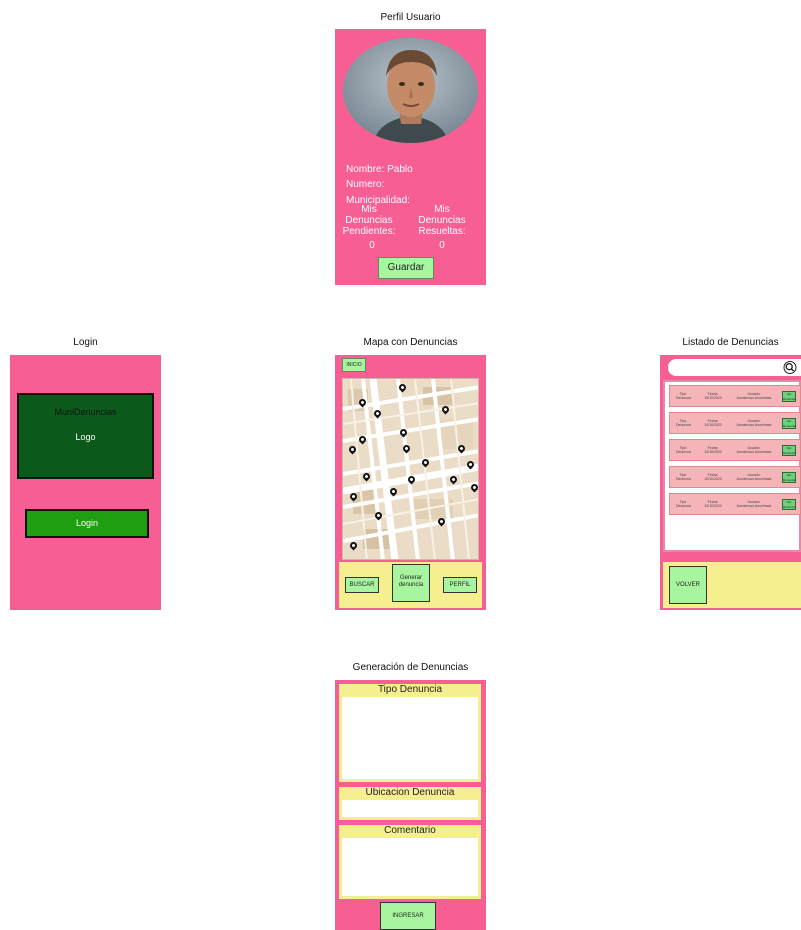 The width and height of the screenshot is (801, 930). What do you see at coordinates (354, 365) in the screenshot?
I see `inicio-button: INICIO` at bounding box center [354, 365].